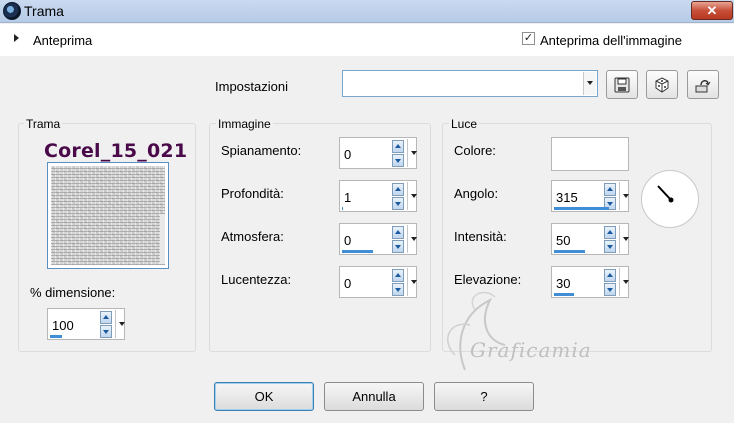 The width and height of the screenshot is (734, 423). I want to click on elevation-menu-icon, so click(626, 282).